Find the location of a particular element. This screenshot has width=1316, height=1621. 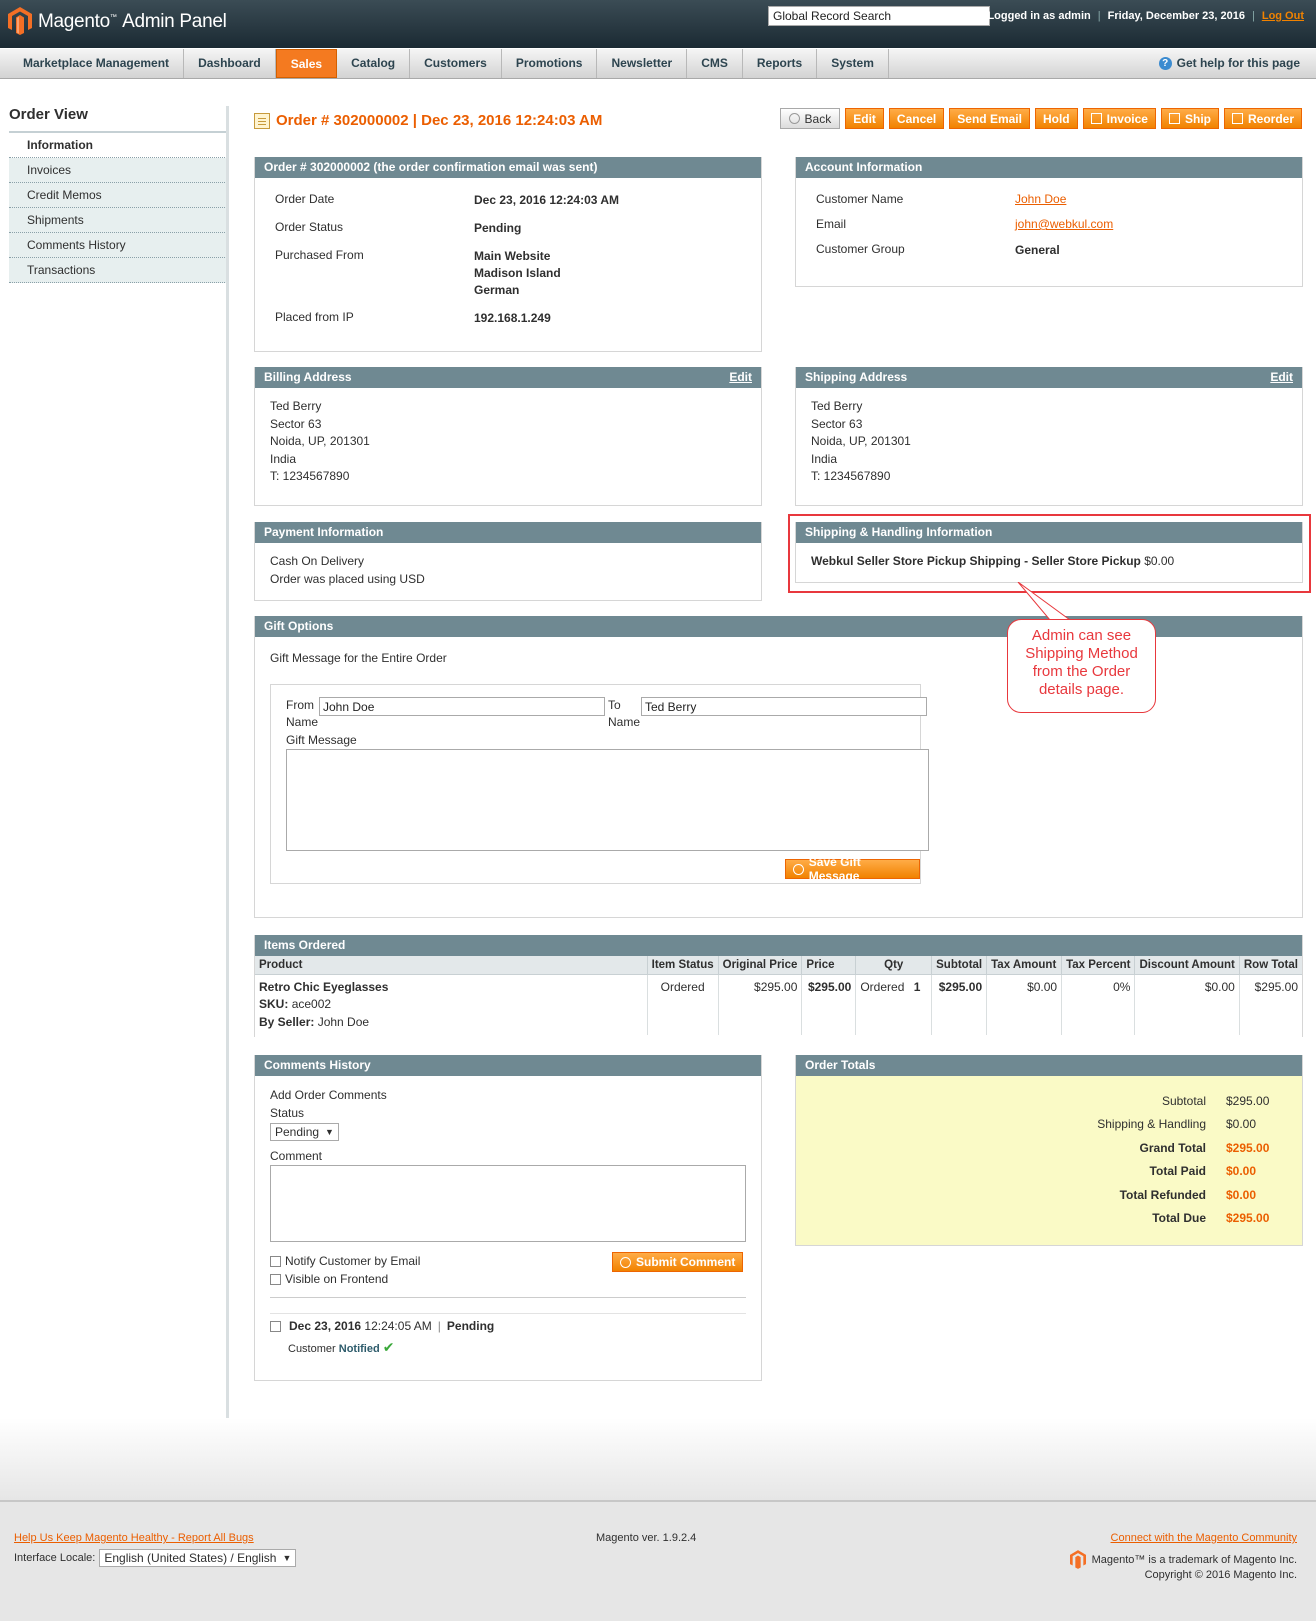

gift-from-input is located at coordinates (462, 706).